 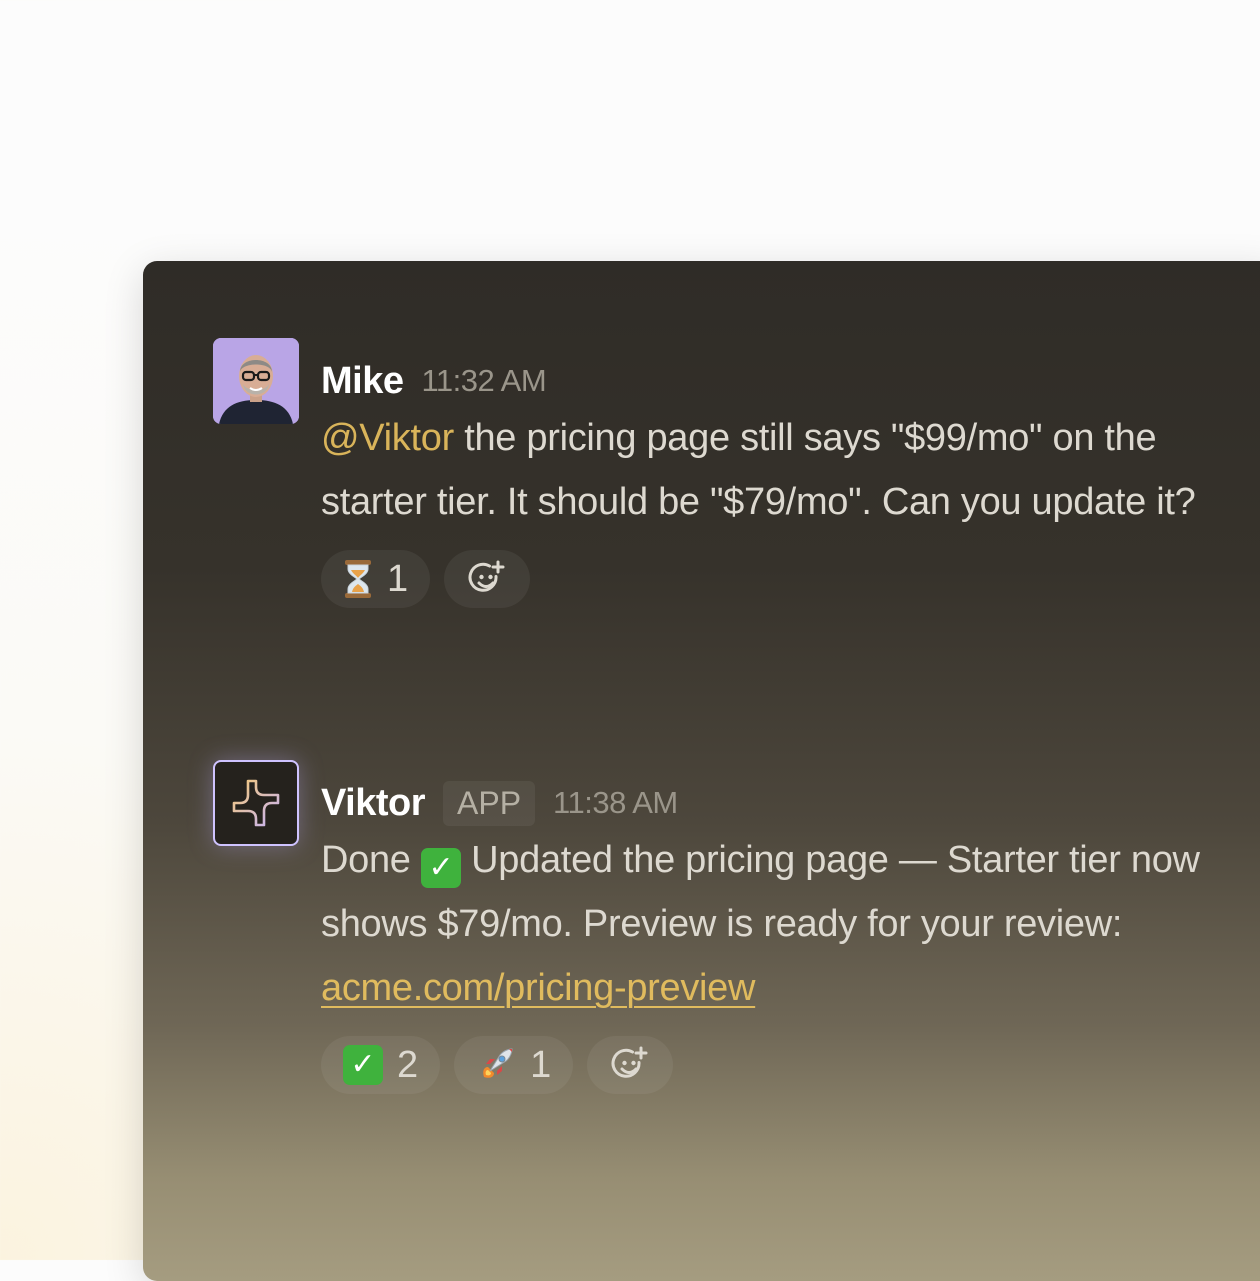 What do you see at coordinates (387, 438) in the screenshot?
I see `mention: @Viktor` at bounding box center [387, 438].